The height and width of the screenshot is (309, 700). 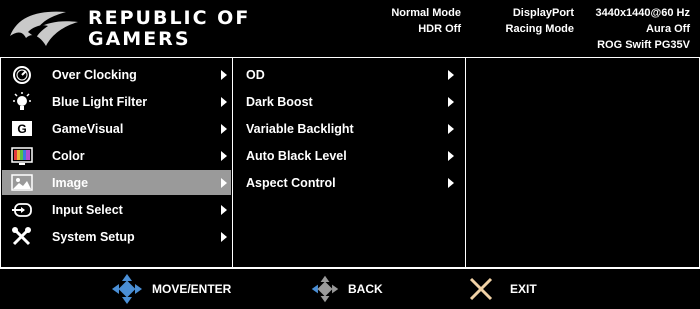 What do you see at coordinates (325, 289) in the screenshot?
I see `dpad-back-icon` at bounding box center [325, 289].